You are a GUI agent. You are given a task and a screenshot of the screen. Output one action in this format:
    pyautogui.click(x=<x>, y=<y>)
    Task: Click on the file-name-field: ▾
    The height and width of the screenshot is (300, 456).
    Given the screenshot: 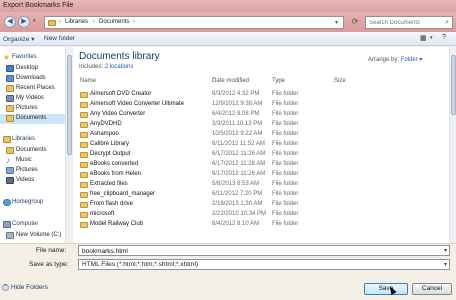 What is the action you would take?
    pyautogui.click(x=264, y=250)
    